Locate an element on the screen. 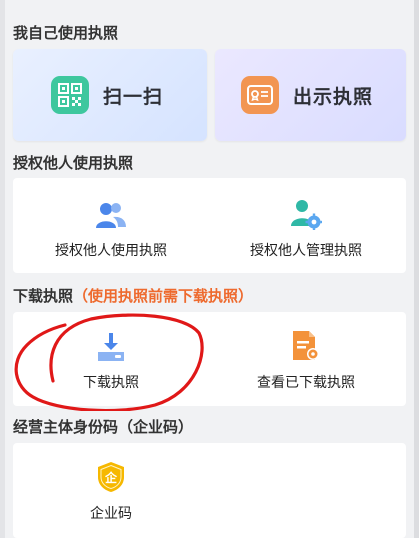  authorize-use-button: 授权他人使用执照 is located at coordinates (111, 227).